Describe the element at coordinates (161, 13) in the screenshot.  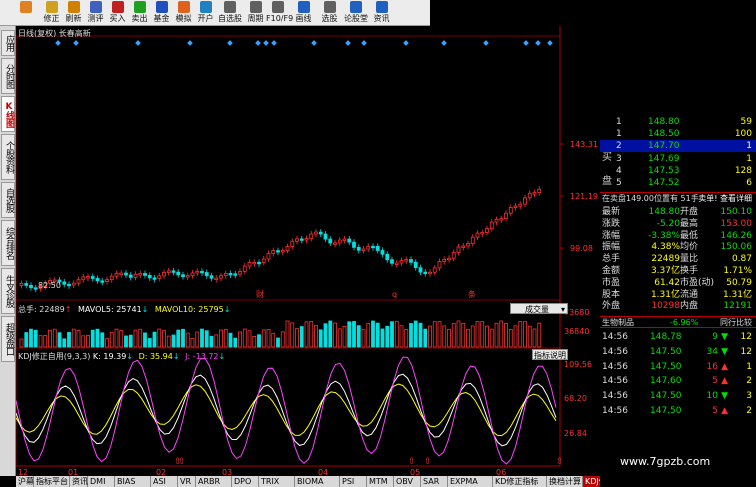
I see `toolbar-button-6: 基金` at that location.